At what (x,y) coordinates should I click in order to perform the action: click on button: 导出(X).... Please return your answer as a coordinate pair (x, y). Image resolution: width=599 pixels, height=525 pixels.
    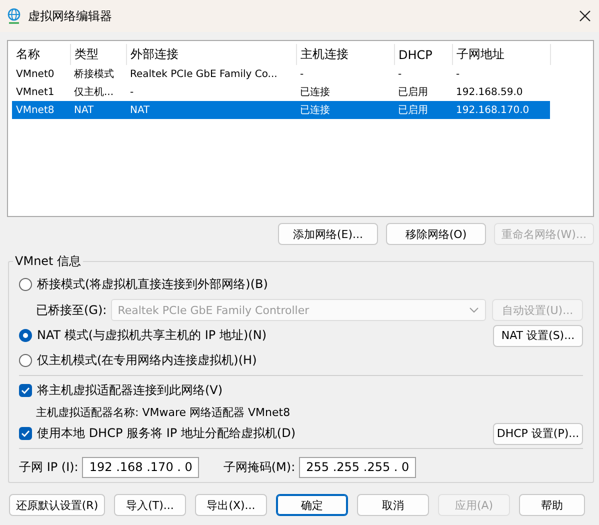
    Looking at the image, I should click on (231, 505).